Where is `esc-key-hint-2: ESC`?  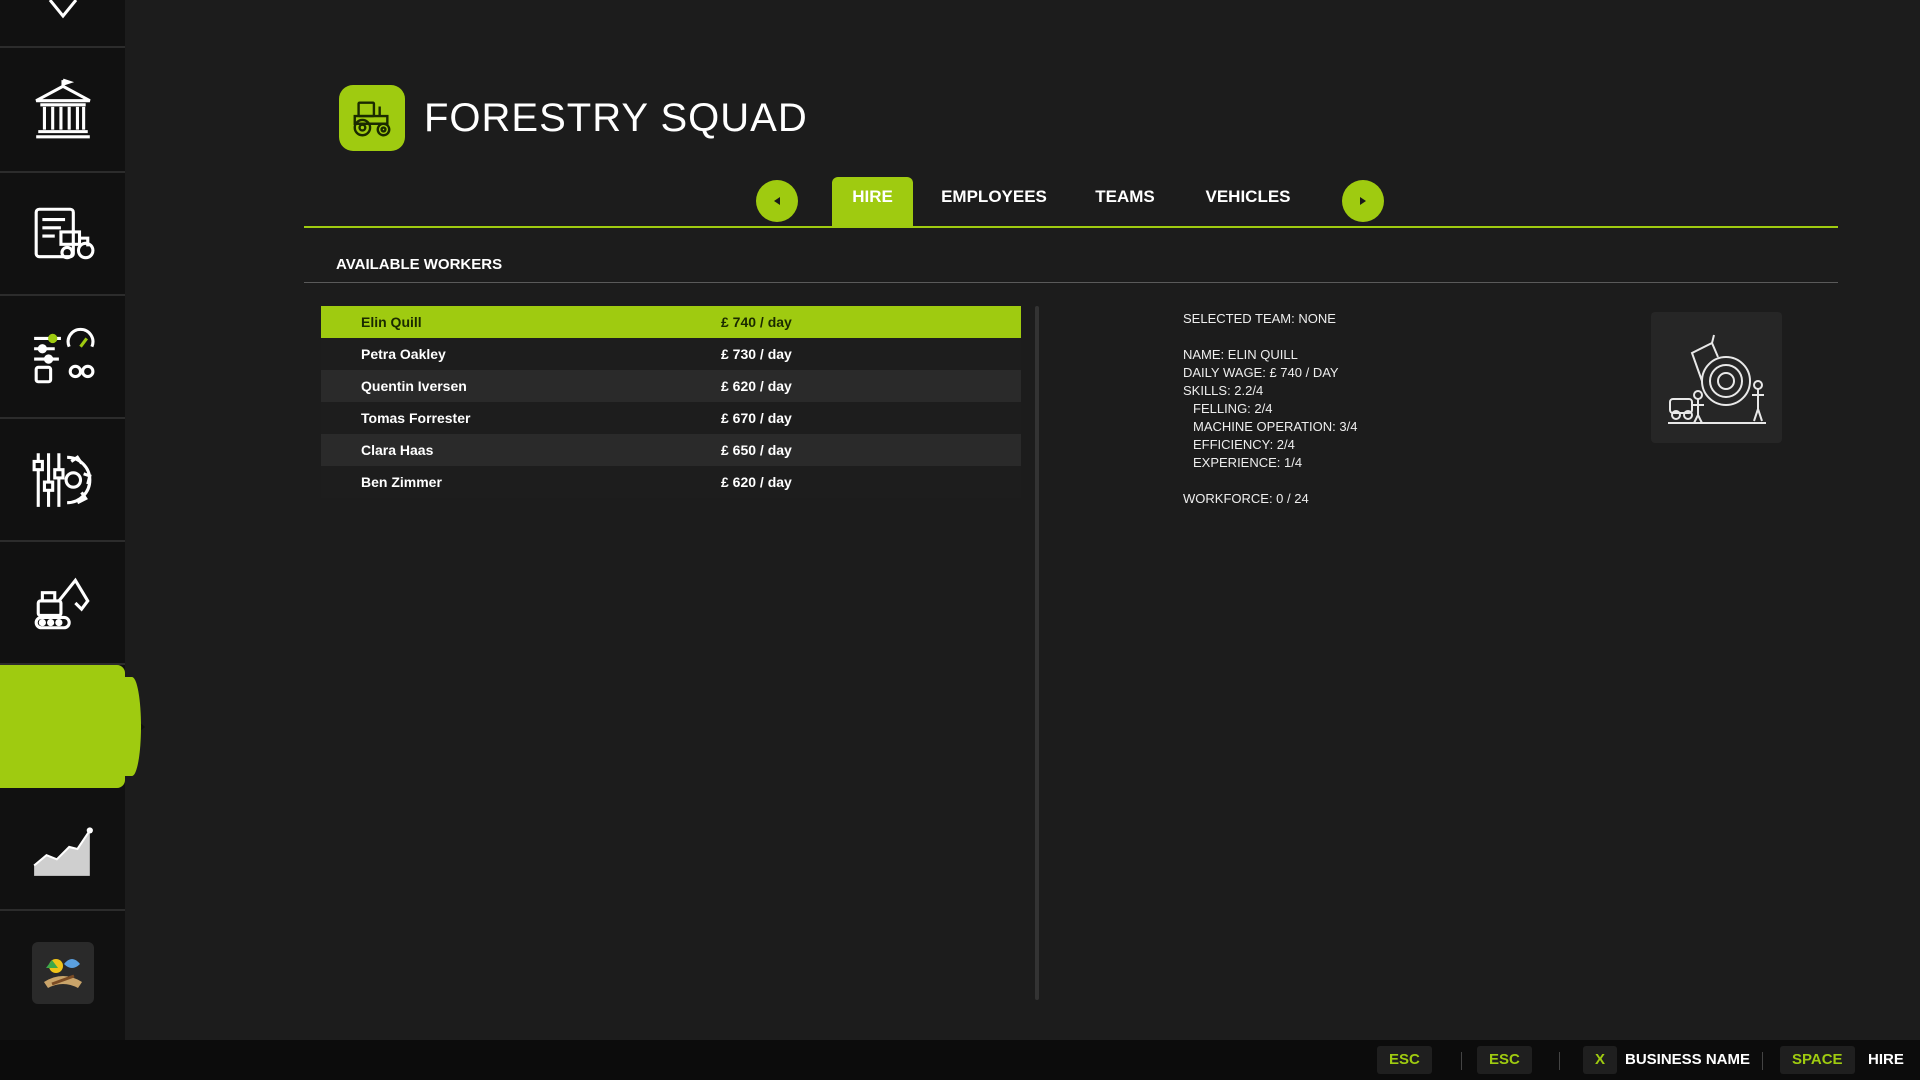
esc-key-hint-2: ESC is located at coordinates (1504, 1060).